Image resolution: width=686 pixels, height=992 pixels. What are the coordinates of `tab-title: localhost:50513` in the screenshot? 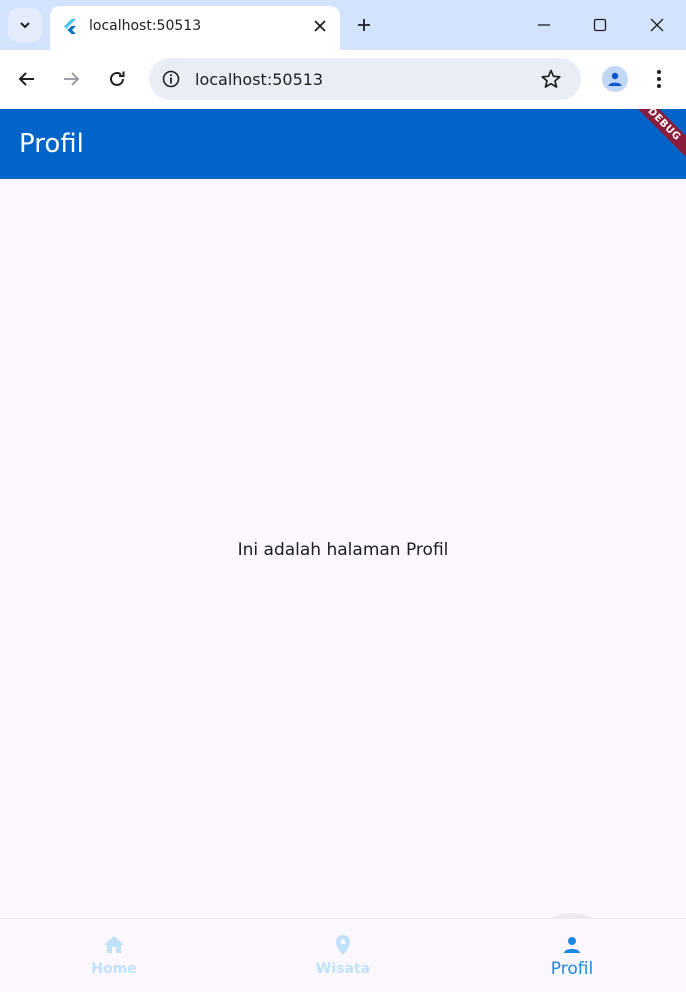 It's located at (145, 26).